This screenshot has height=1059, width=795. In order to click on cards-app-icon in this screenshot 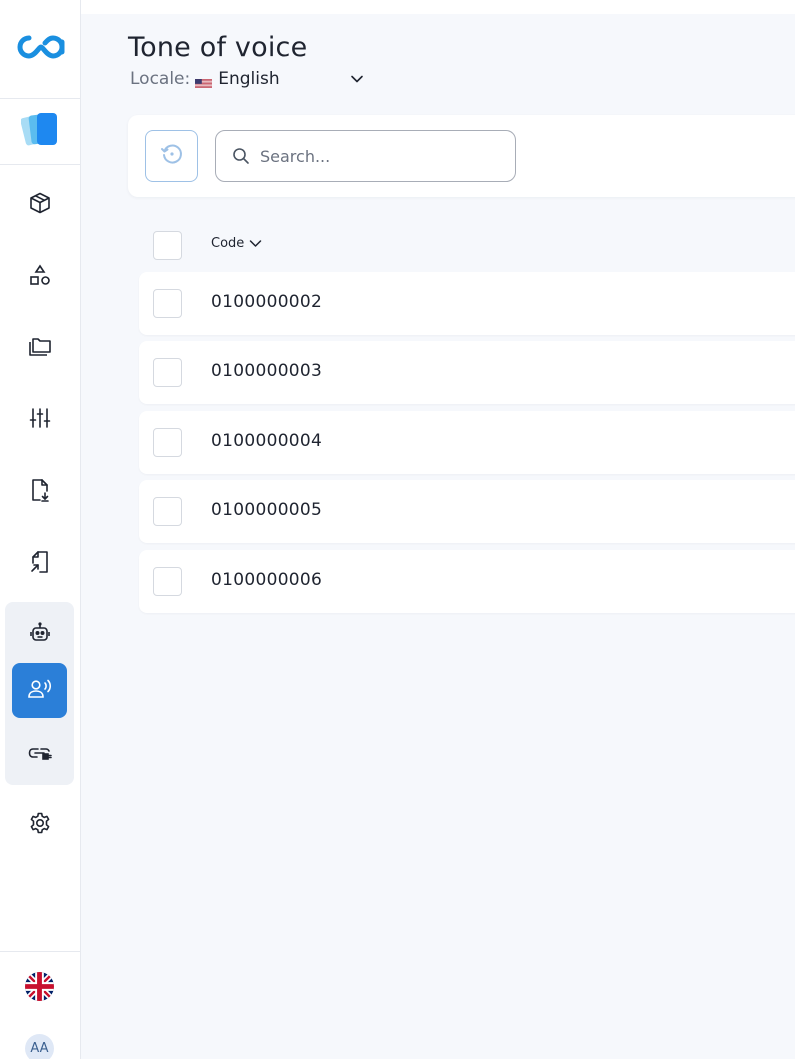, I will do `click(40, 132)`.